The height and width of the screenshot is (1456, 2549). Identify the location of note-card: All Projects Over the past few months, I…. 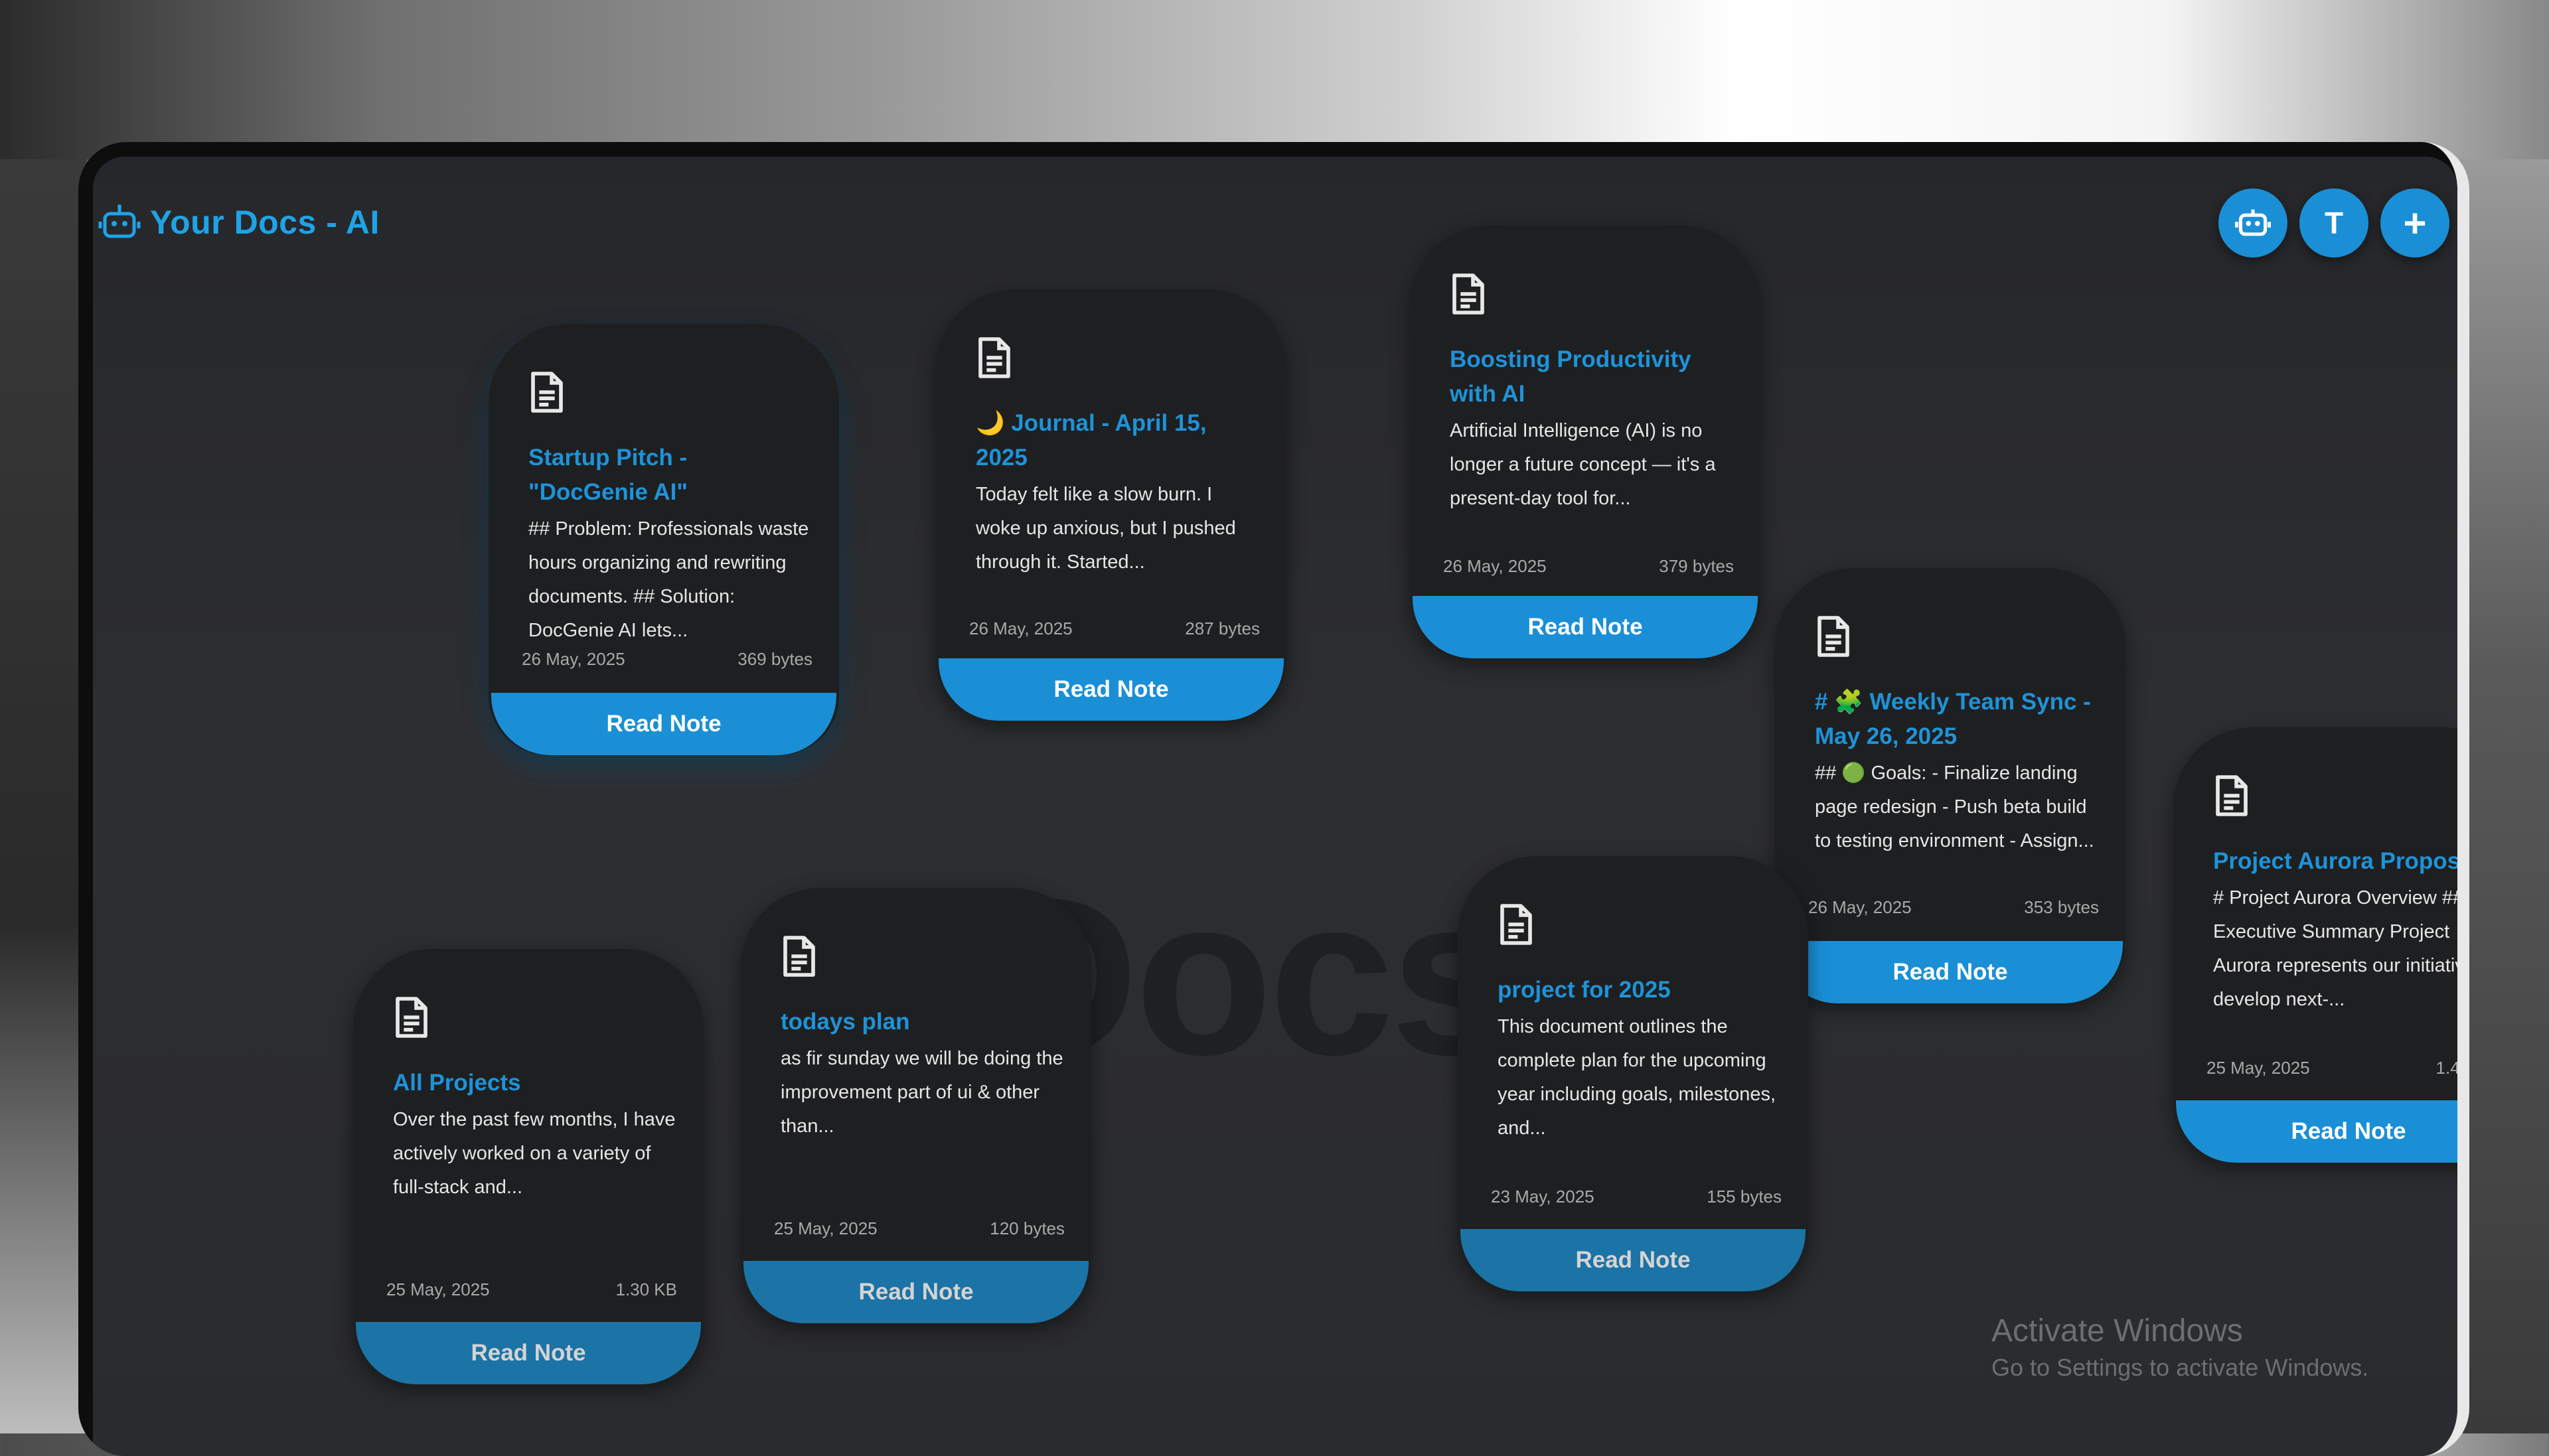
(528, 1166).